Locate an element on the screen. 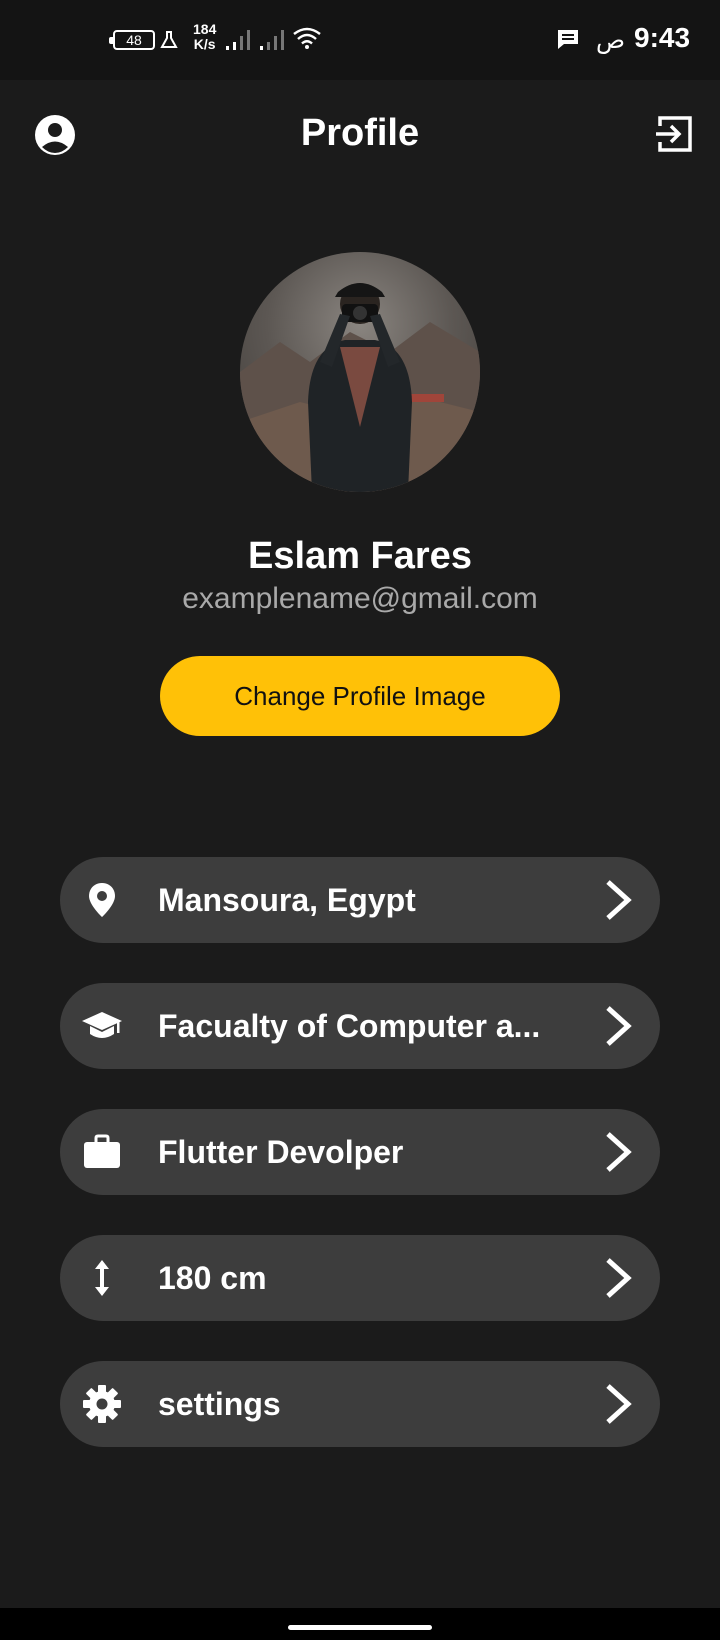  wifi-icon is located at coordinates (307, 38).